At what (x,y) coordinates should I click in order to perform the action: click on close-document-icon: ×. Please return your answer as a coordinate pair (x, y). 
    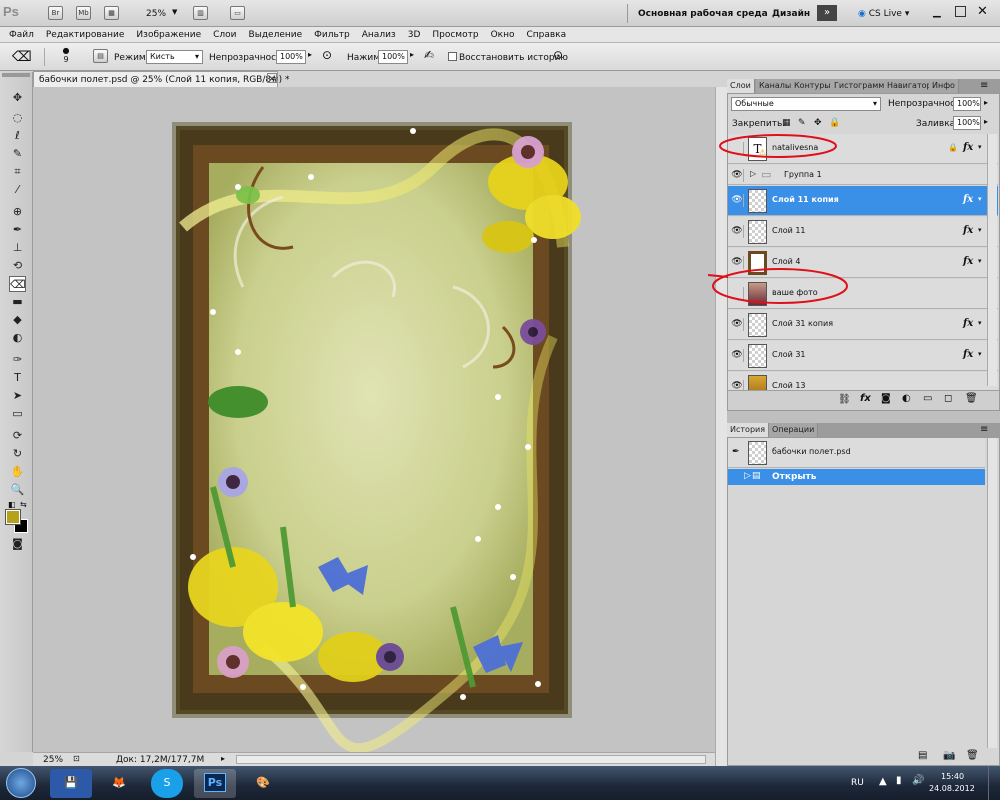
    Looking at the image, I should click on (272, 78).